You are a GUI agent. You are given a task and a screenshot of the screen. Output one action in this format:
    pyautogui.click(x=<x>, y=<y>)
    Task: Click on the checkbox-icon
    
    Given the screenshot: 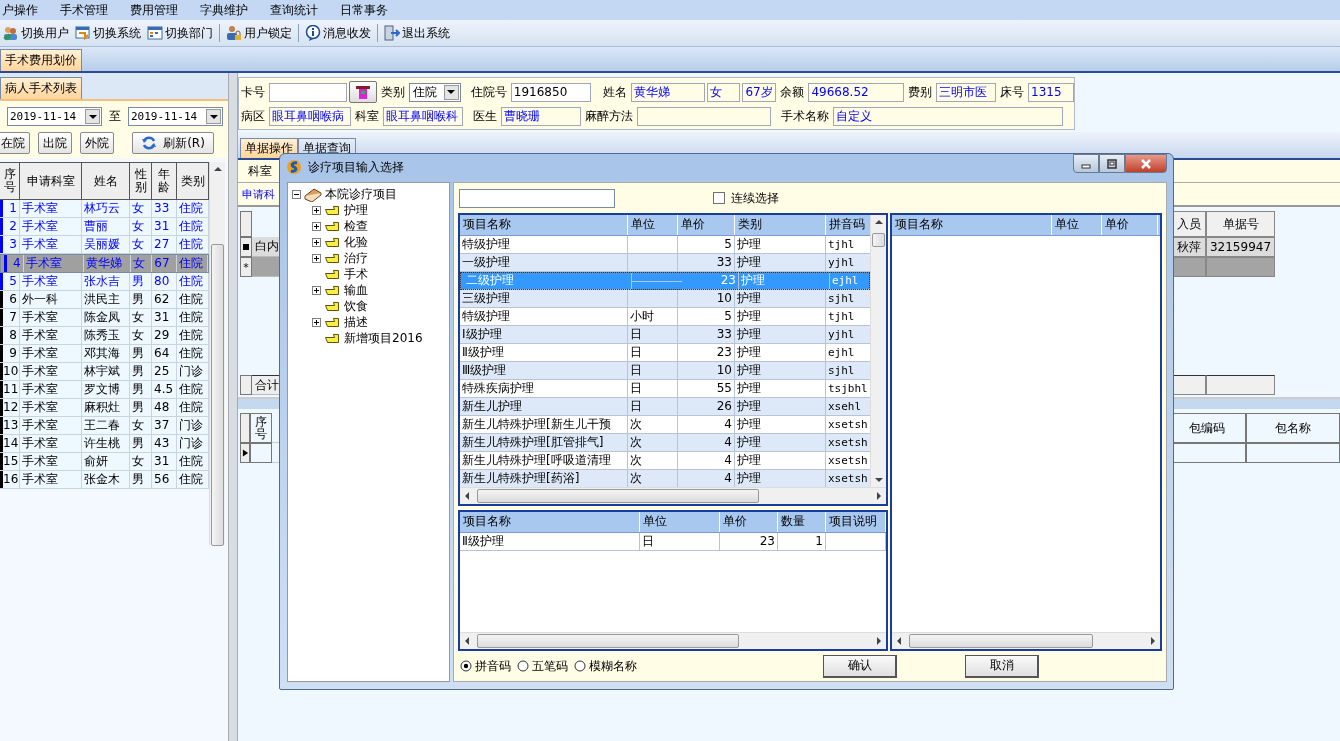 What is the action you would take?
    pyautogui.click(x=719, y=198)
    